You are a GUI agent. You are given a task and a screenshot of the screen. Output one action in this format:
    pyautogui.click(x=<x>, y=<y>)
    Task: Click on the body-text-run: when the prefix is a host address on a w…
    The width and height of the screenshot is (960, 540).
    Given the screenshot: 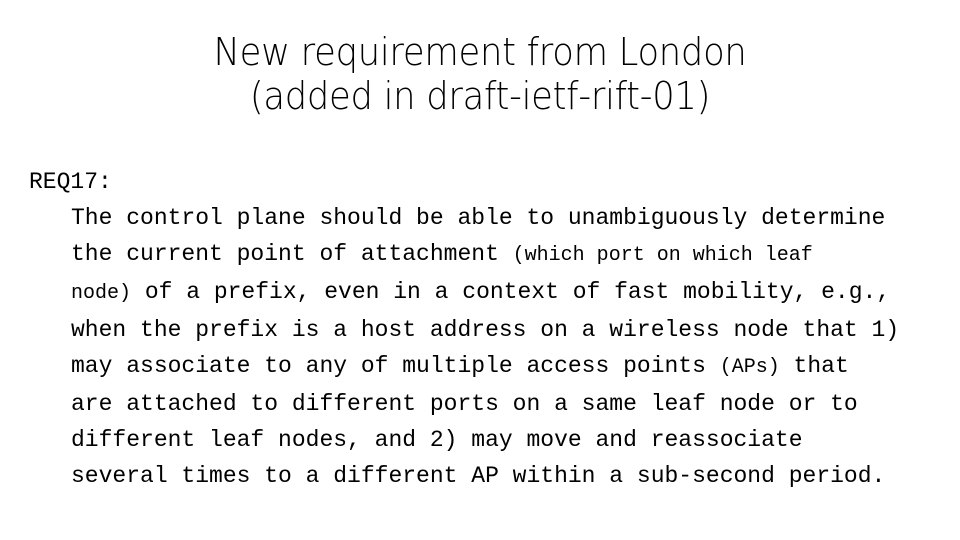 What is the action you would take?
    pyautogui.click(x=485, y=330)
    